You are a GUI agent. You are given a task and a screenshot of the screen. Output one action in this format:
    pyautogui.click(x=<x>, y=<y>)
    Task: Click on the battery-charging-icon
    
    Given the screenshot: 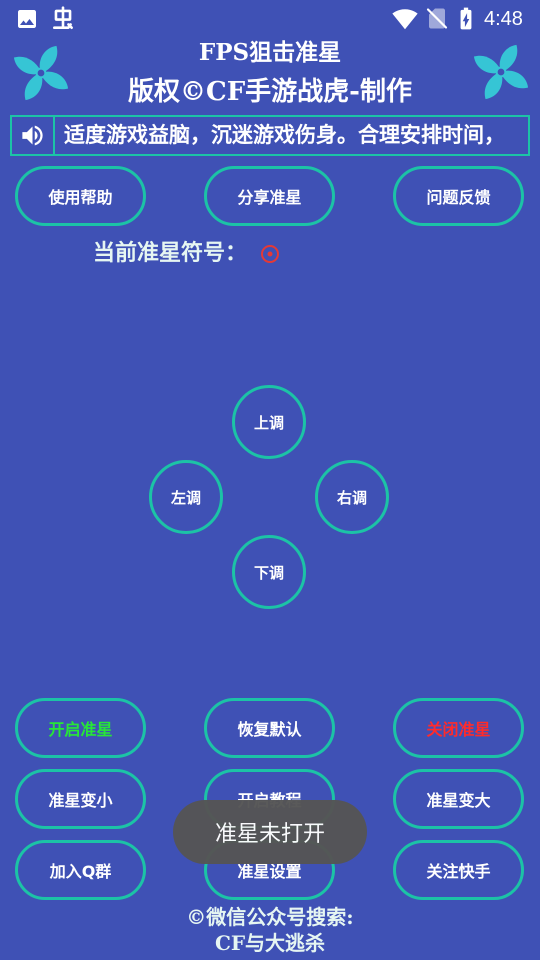 What is the action you would take?
    pyautogui.click(x=466, y=18)
    